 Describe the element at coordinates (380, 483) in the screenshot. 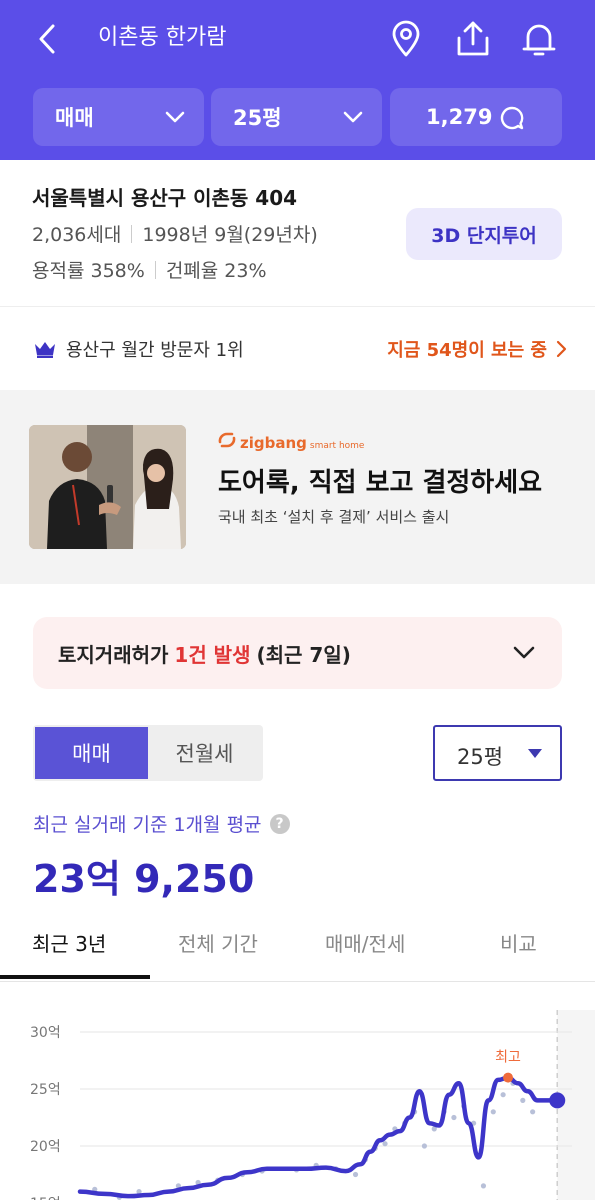

I see `ad-title: 도어록, 직접 보고 결정하세요` at that location.